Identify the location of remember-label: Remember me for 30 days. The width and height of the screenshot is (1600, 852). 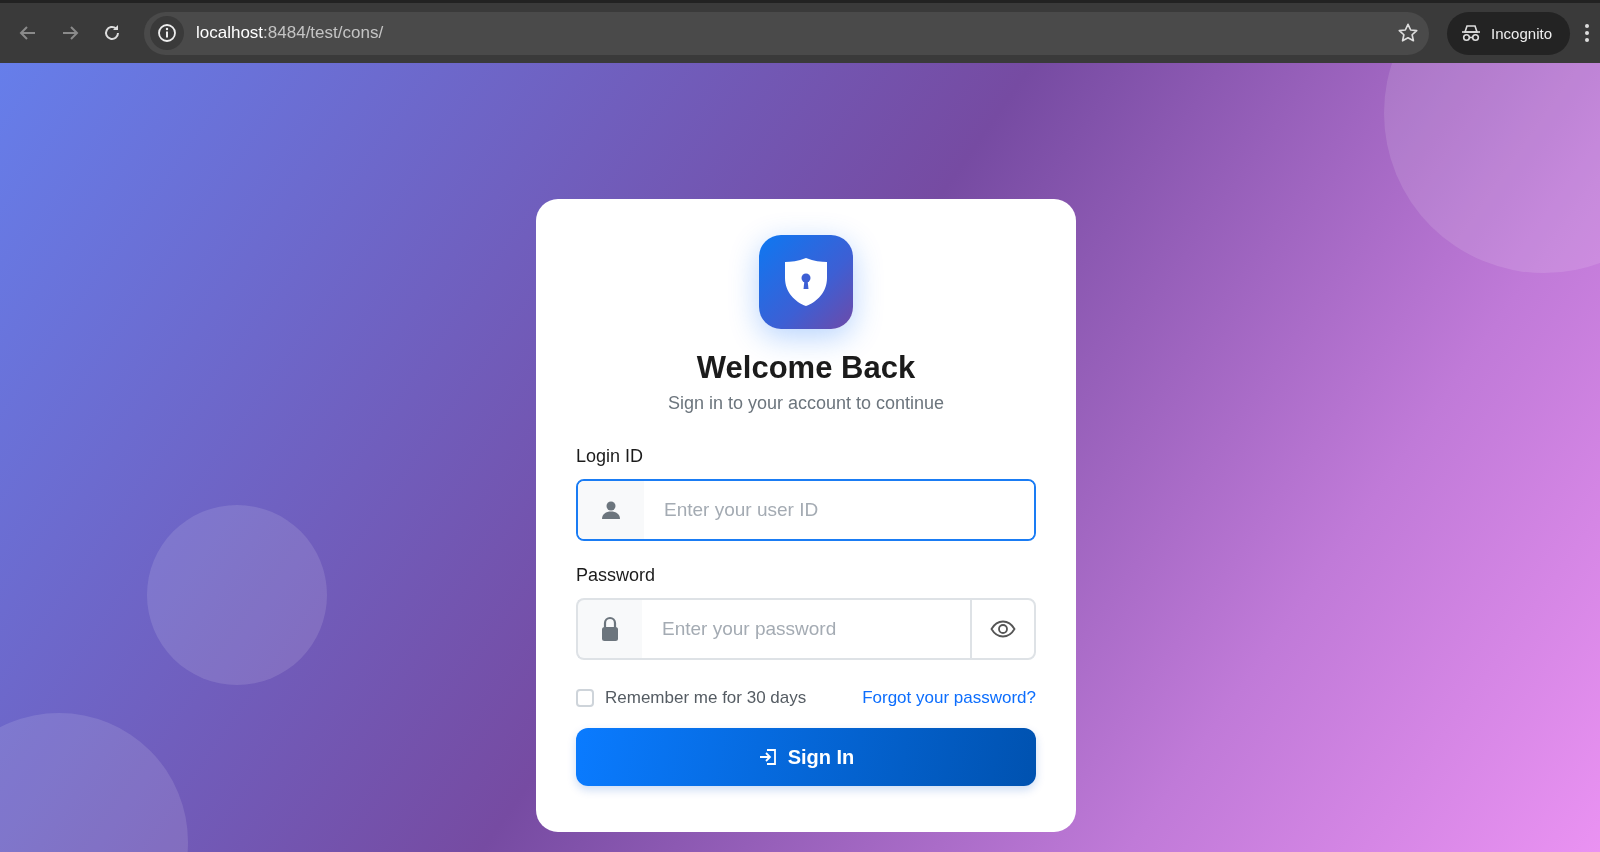
(706, 698).